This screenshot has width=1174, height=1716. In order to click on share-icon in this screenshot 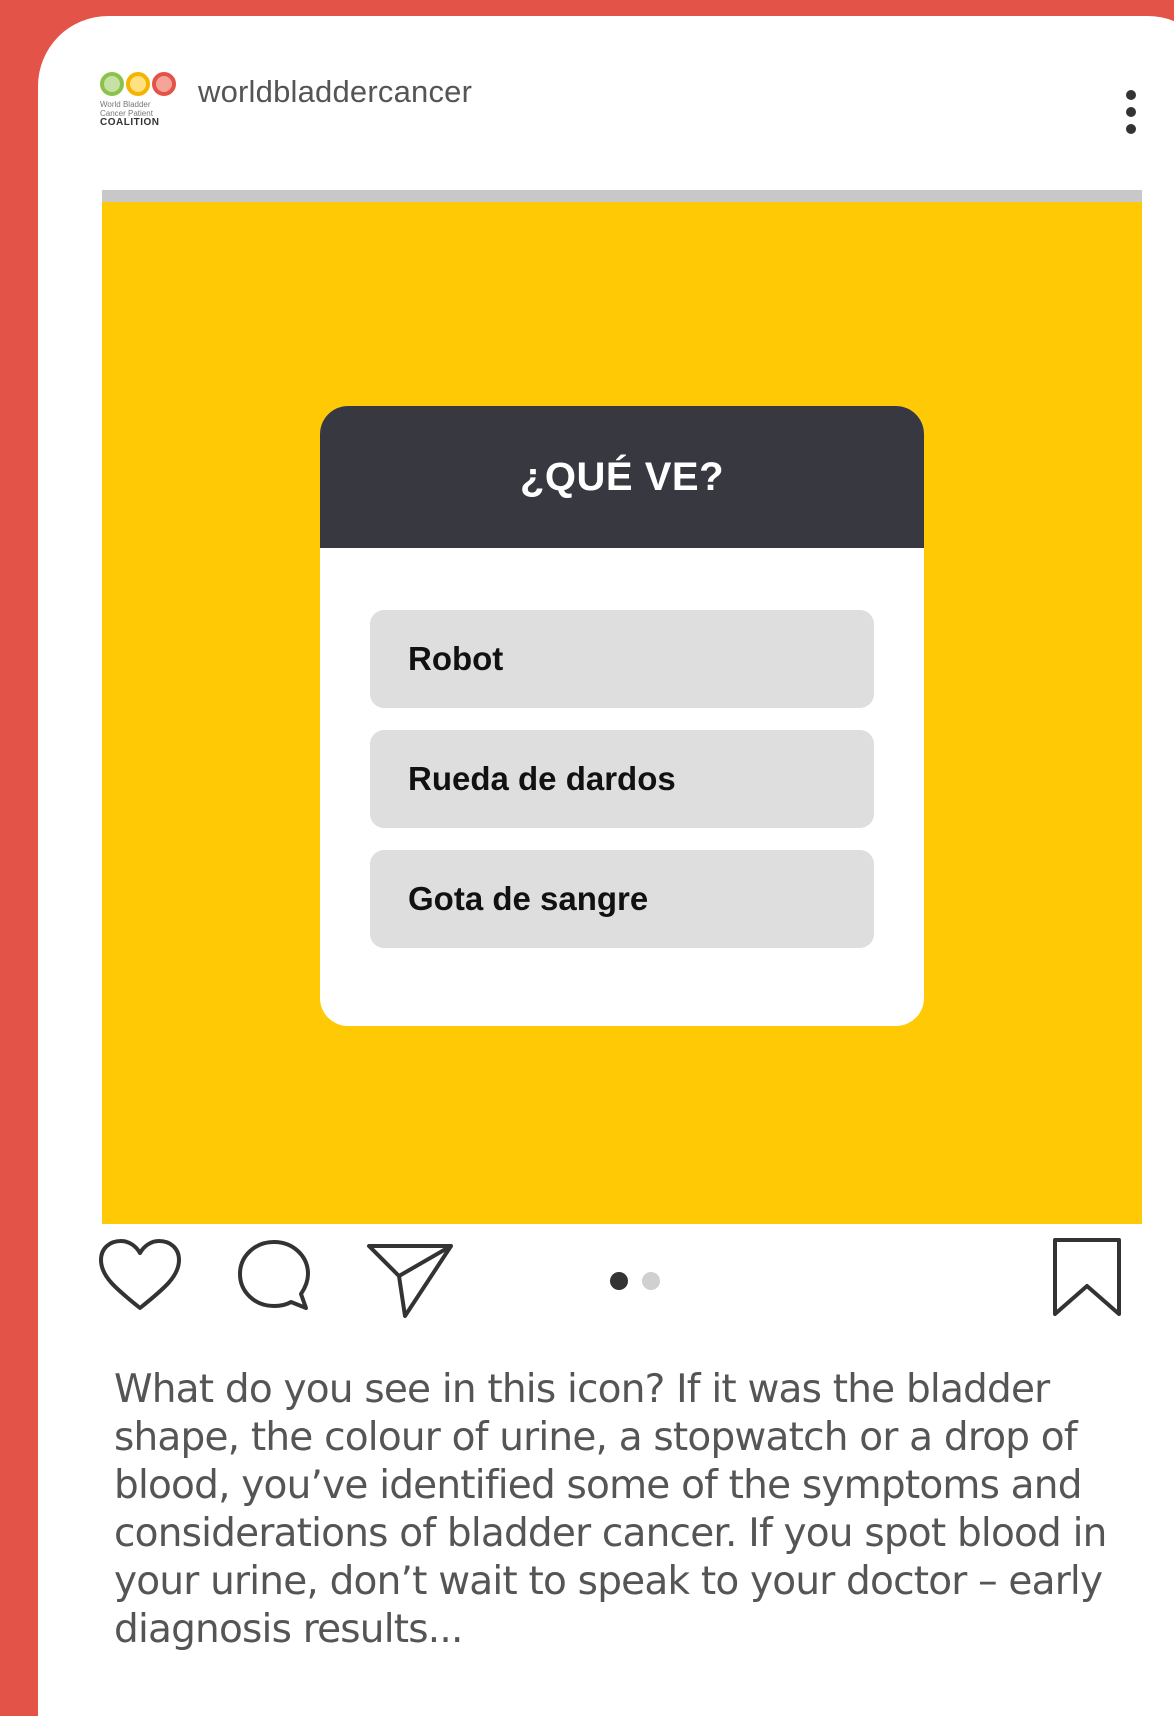, I will do `click(410, 1278)`.